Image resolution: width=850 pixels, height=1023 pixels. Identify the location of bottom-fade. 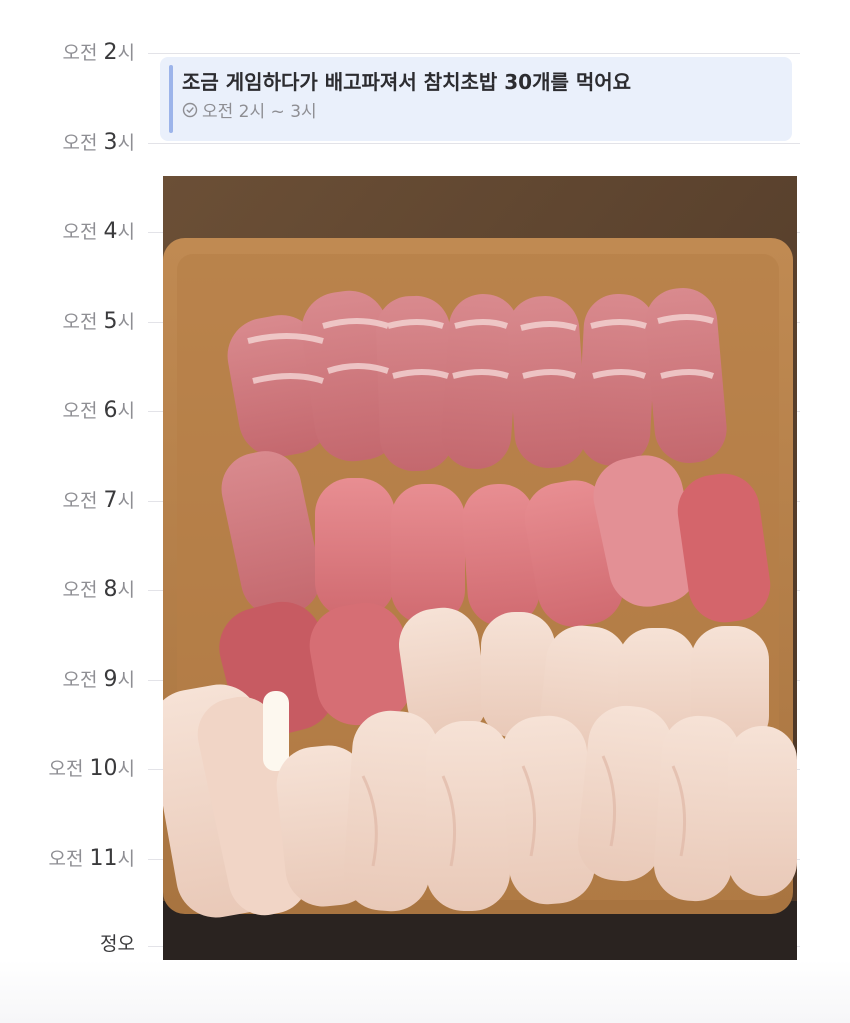
(425, 991).